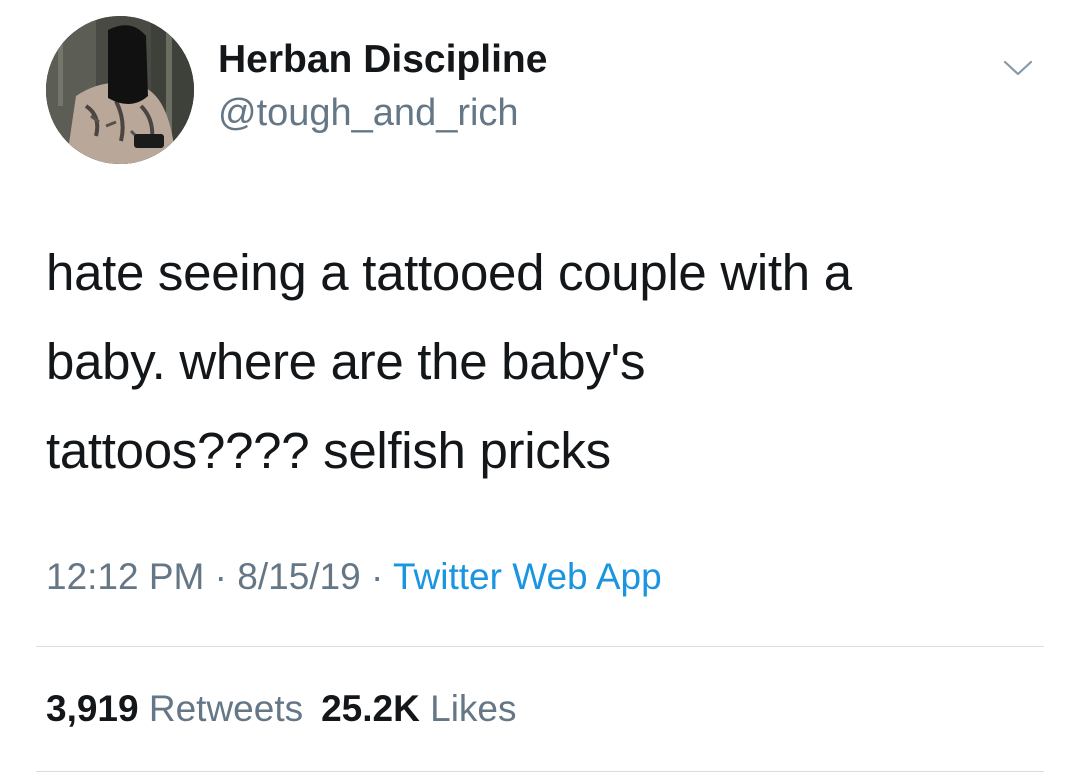 The width and height of the screenshot is (1080, 777). What do you see at coordinates (1018, 67) in the screenshot?
I see `chevron-down-icon` at bounding box center [1018, 67].